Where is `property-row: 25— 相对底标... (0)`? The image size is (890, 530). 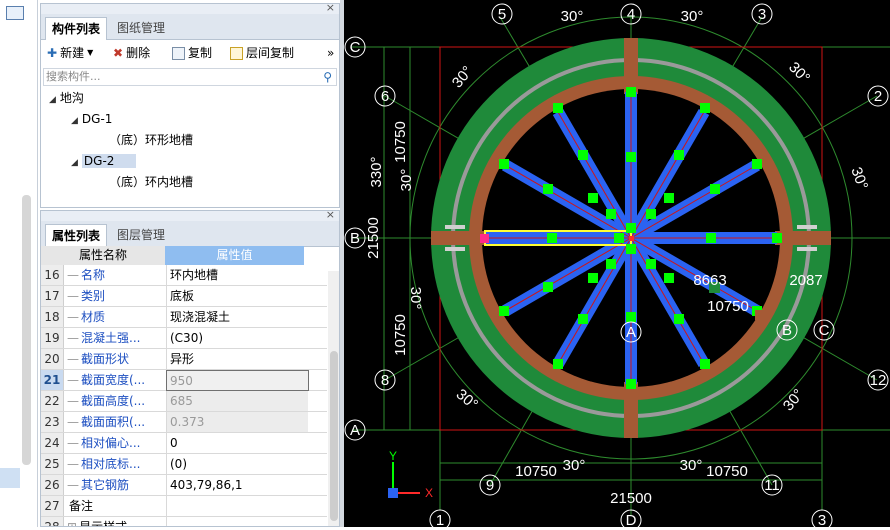 property-row: 25— 相对底标... (0) is located at coordinates (184, 464).